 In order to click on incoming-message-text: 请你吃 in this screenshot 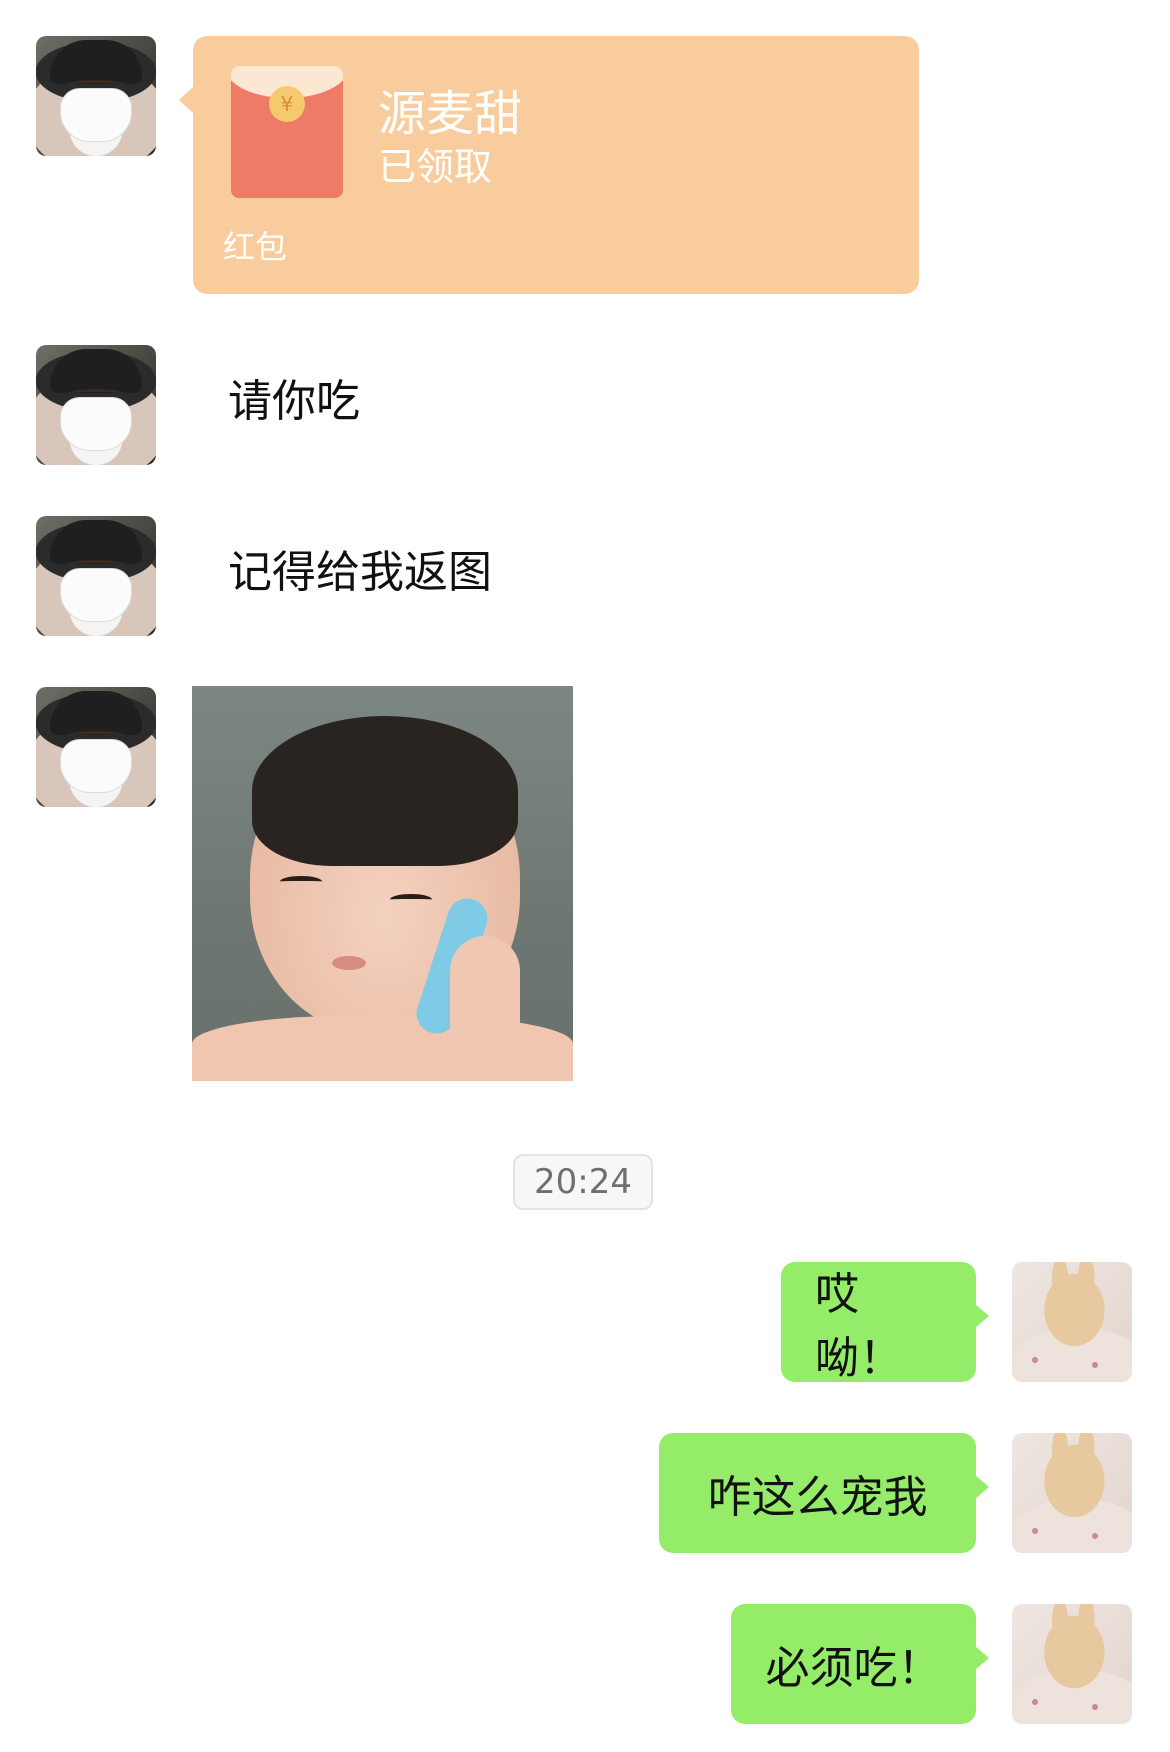, I will do `click(294, 402)`.